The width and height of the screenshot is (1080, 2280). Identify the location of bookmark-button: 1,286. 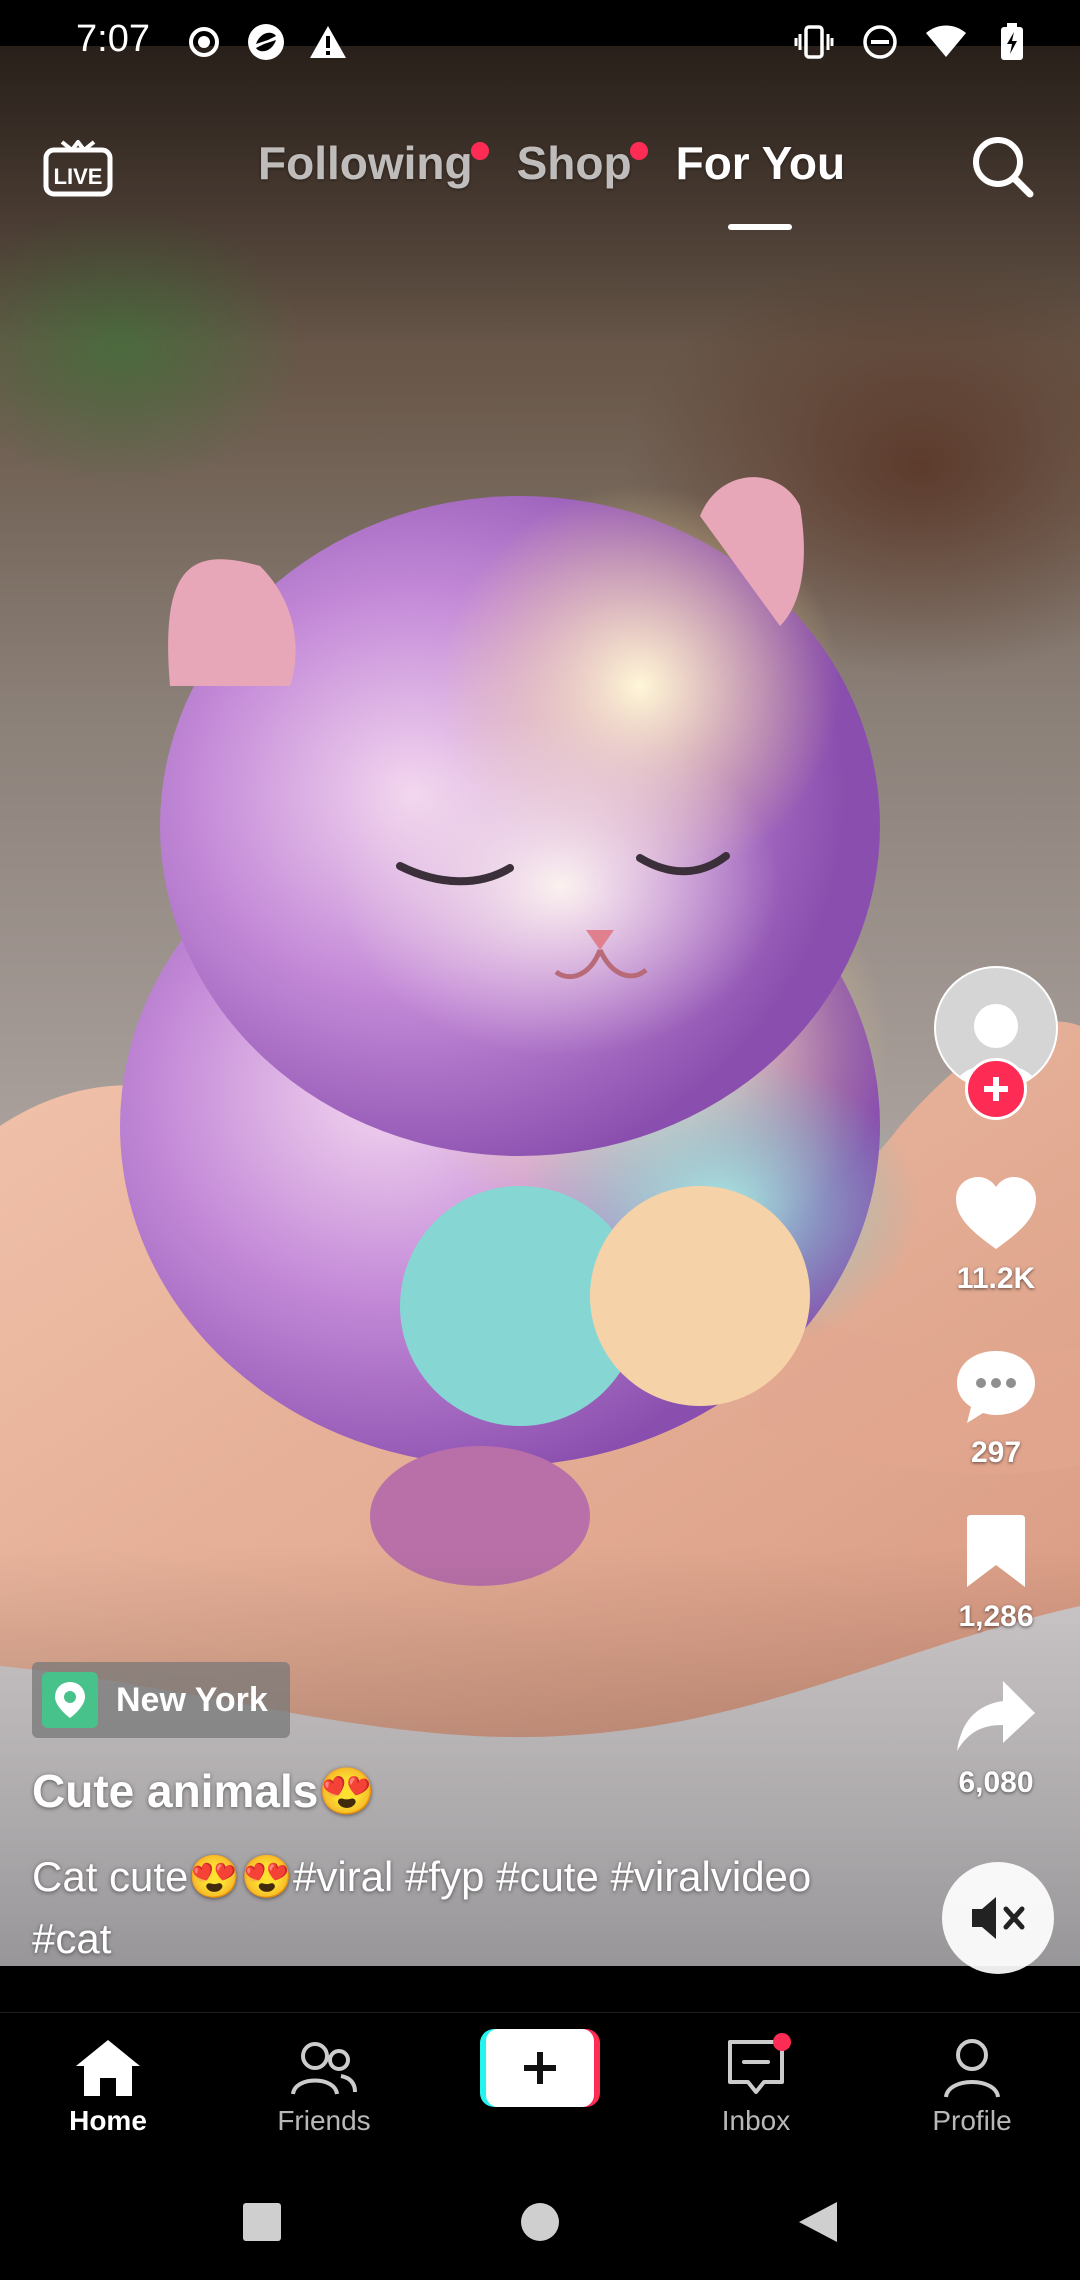
(996, 1570).